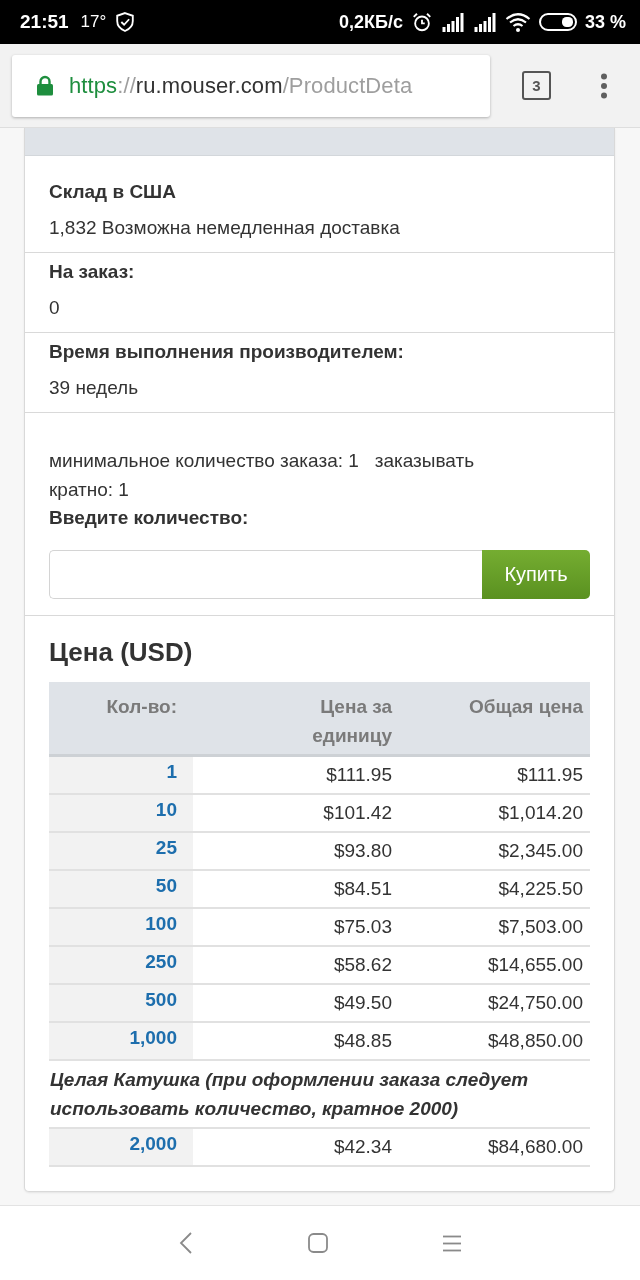  Describe the element at coordinates (536, 85) in the screenshot. I see `tab-switcher-button: 3` at that location.